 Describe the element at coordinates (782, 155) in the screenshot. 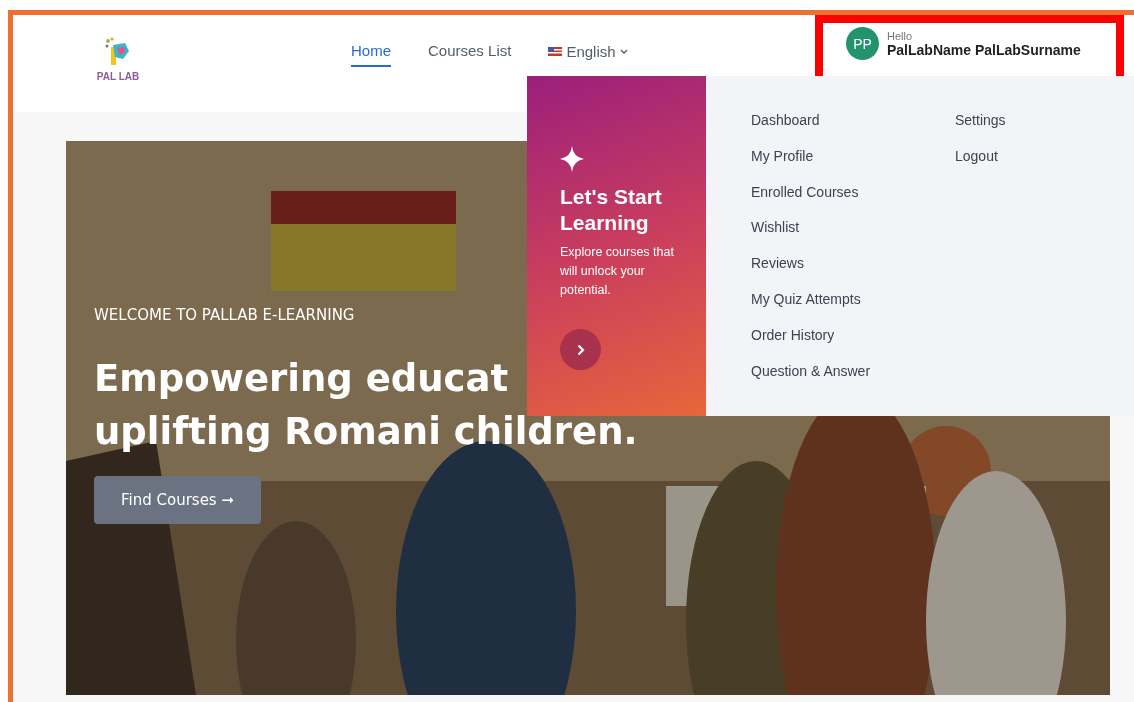

I see `menu-item: My Profile` at that location.